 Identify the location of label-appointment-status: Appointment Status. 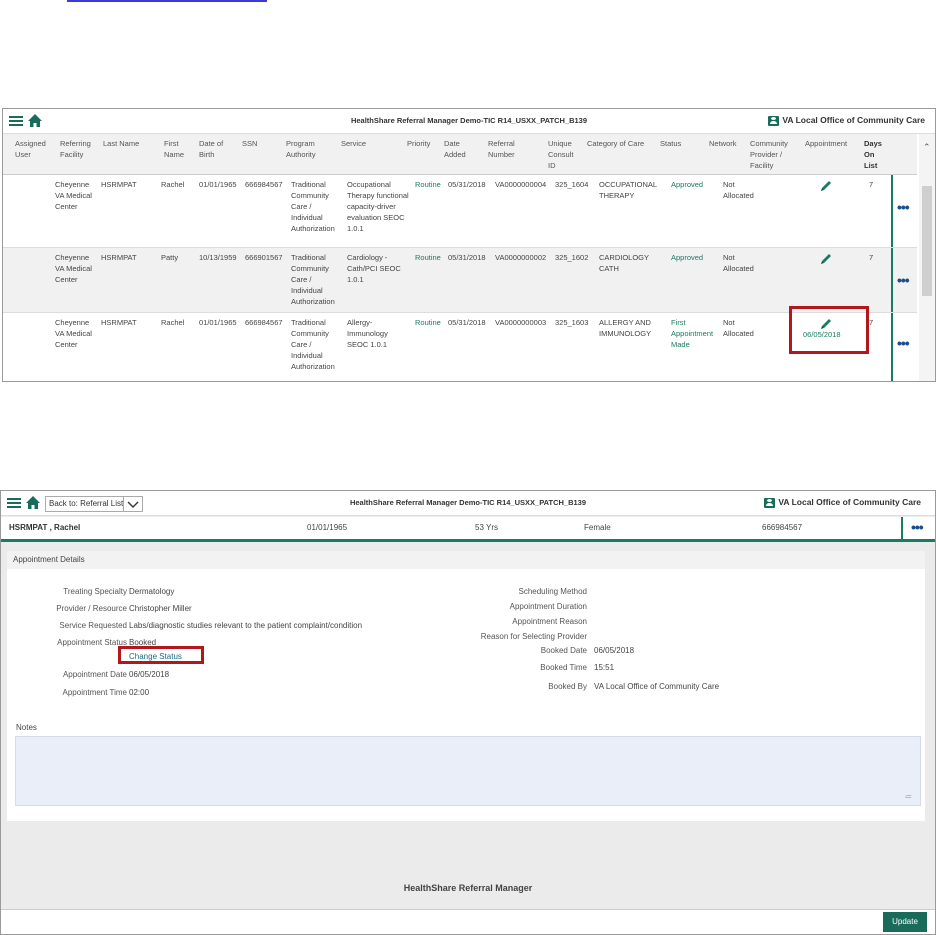
(92, 642).